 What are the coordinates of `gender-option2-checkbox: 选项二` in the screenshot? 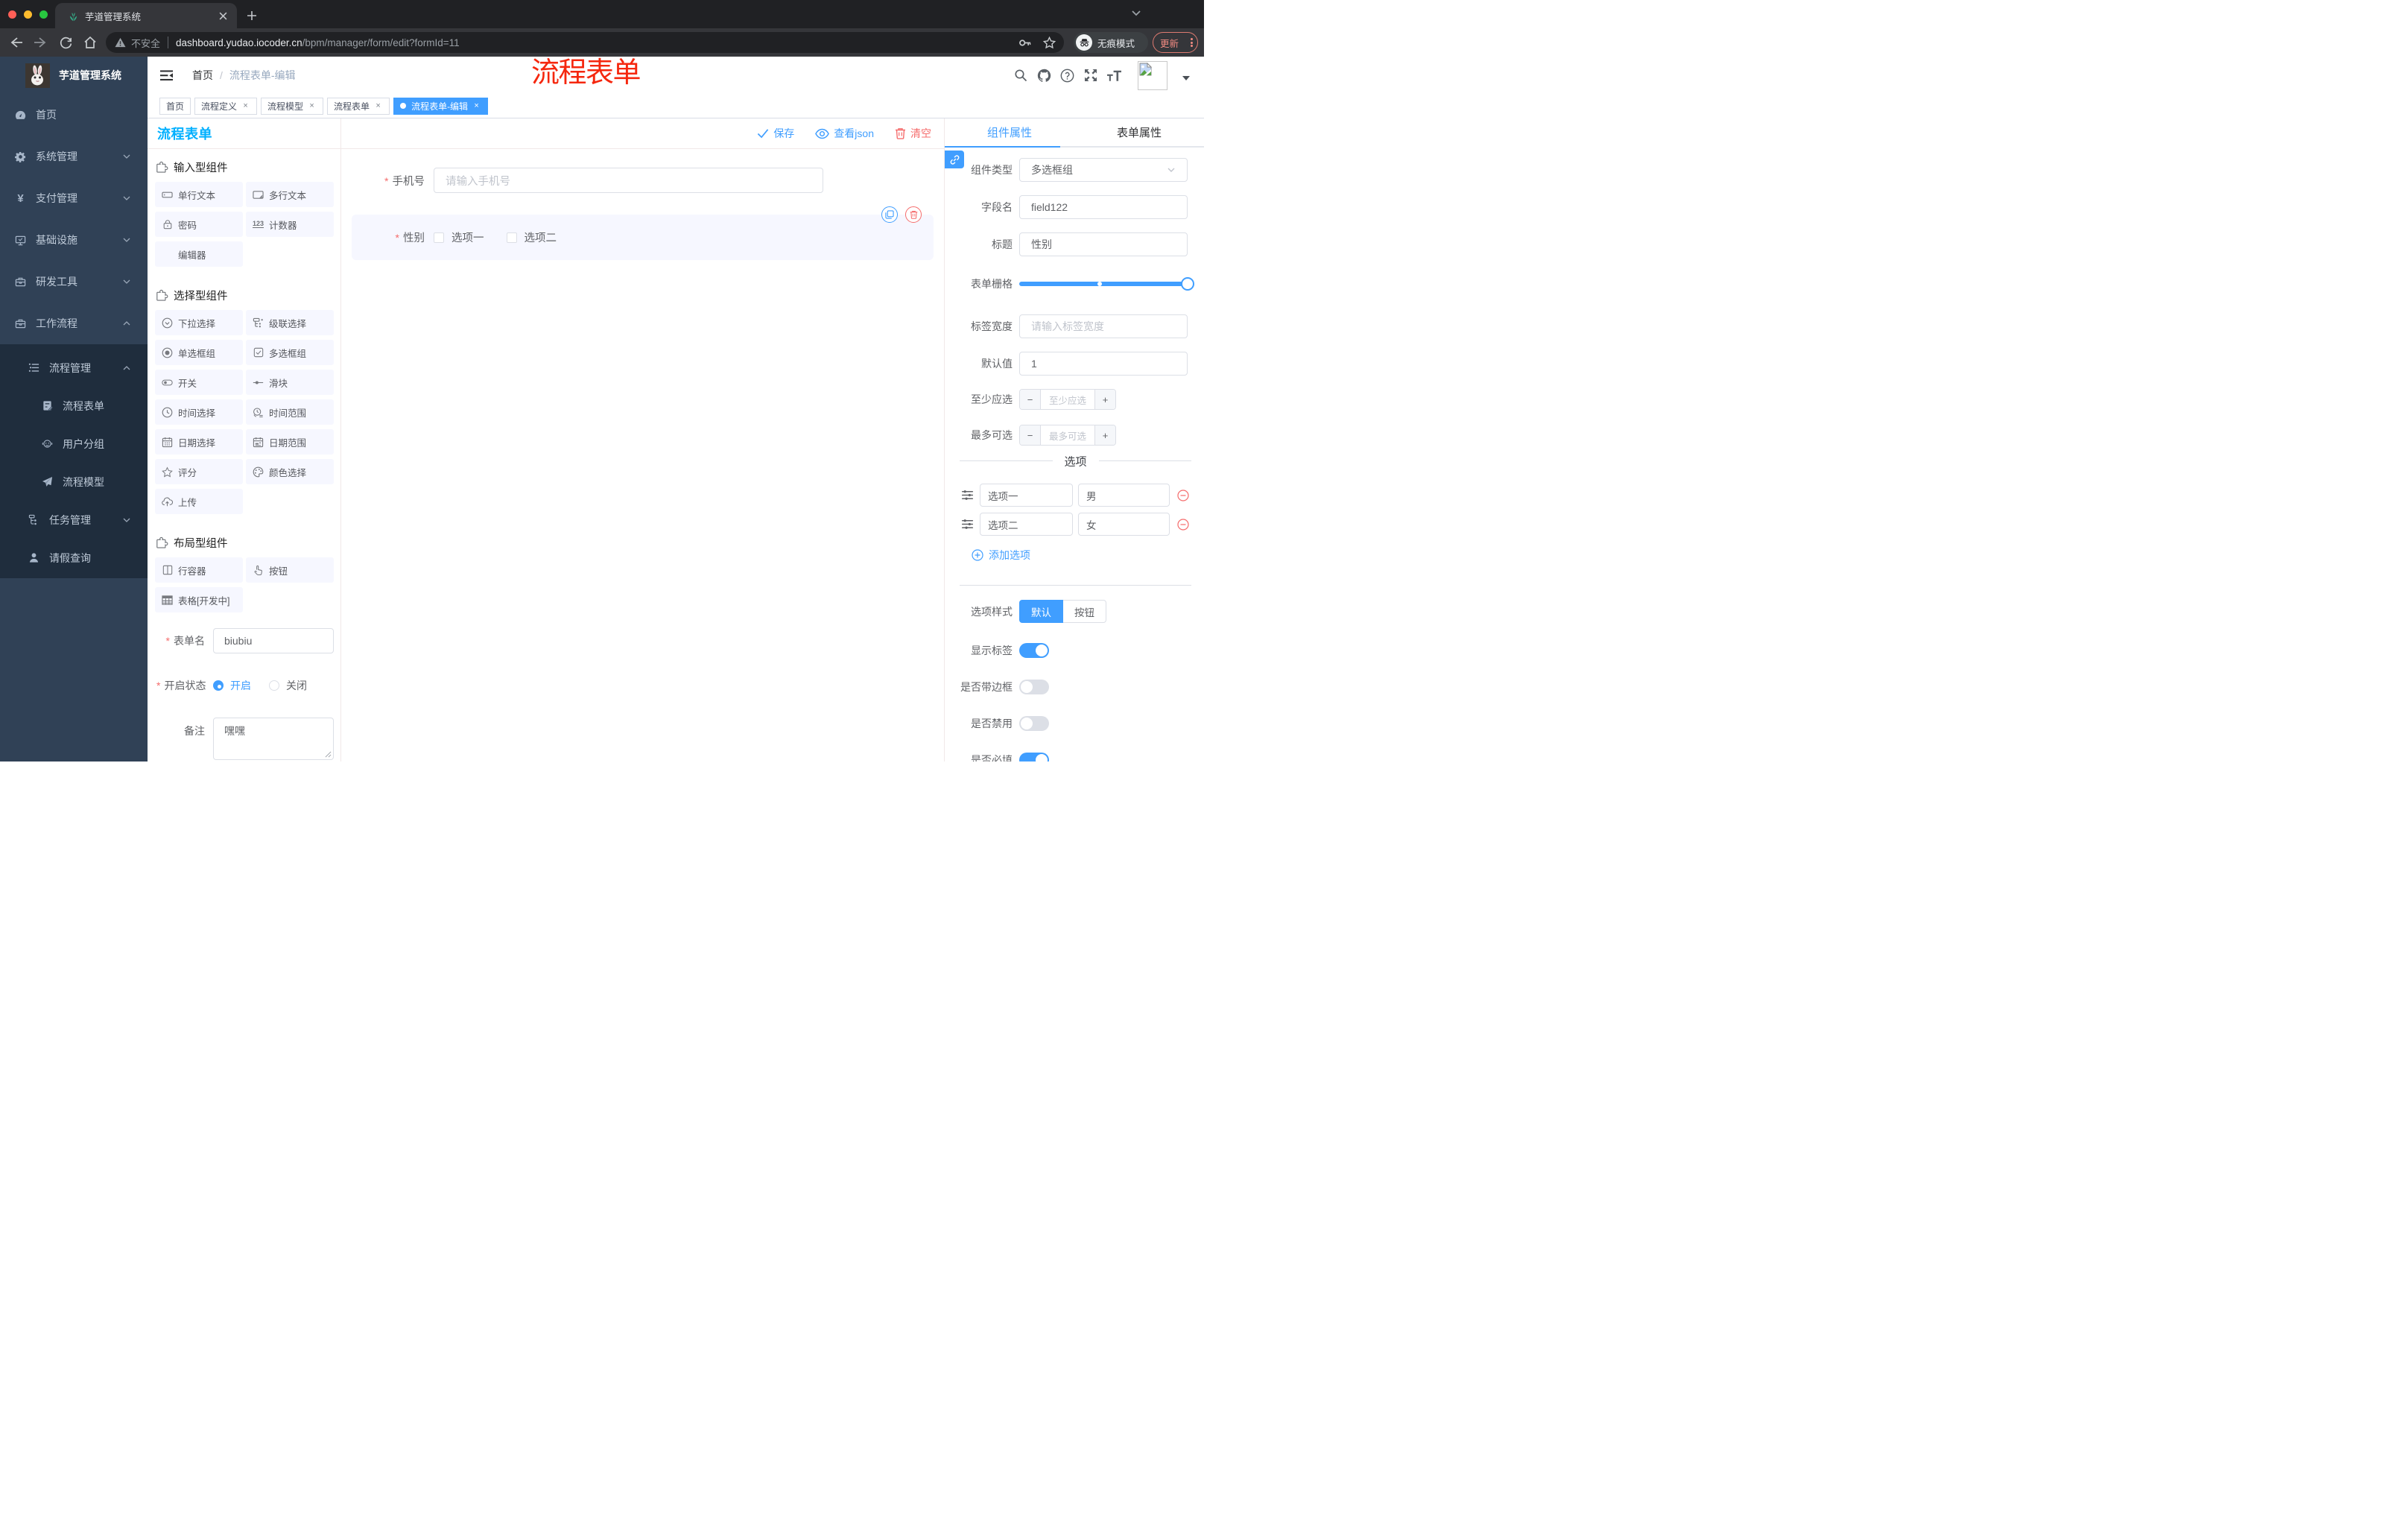 It's located at (531, 237).